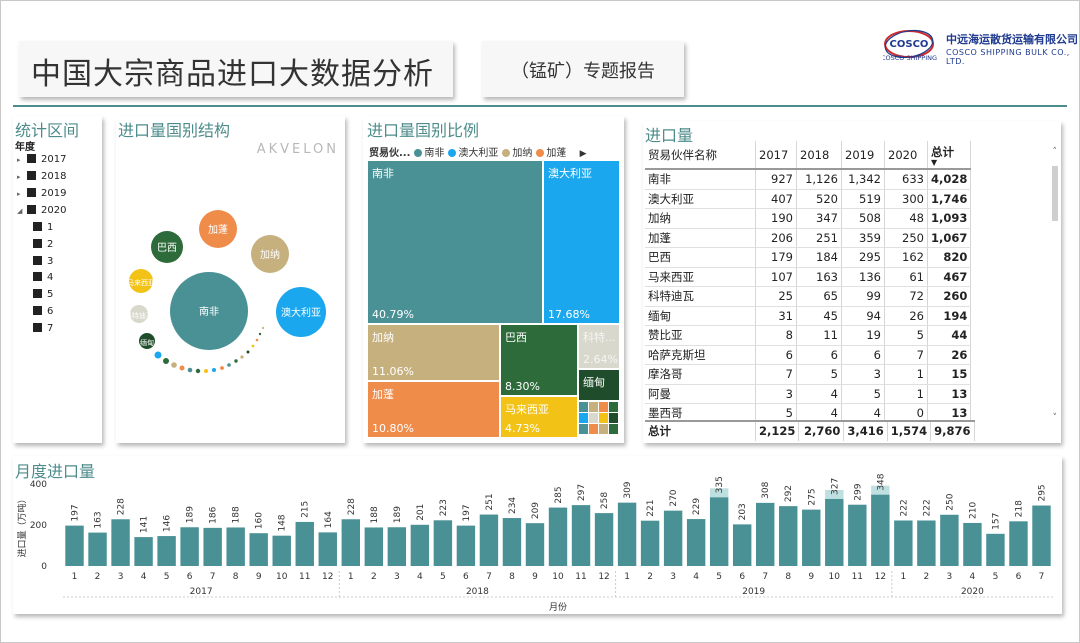 This screenshot has width=1080, height=643. I want to click on treemap-cell-加蓬: 加蓬 10.80%, so click(433, 409).